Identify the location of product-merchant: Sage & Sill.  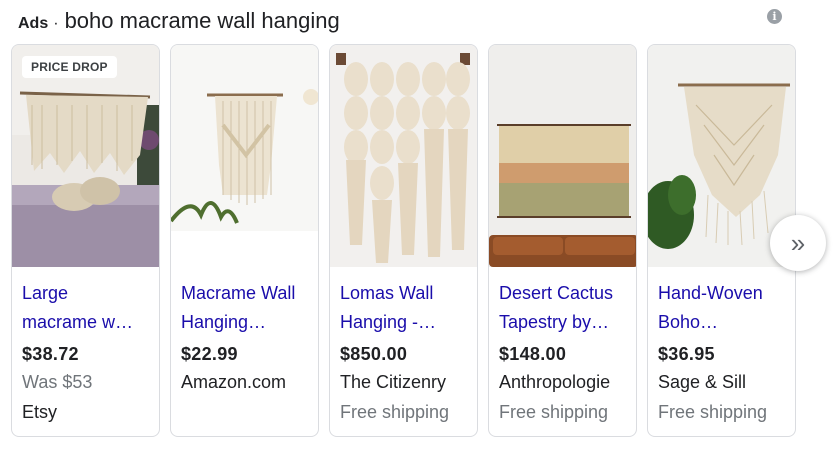
(702, 382).